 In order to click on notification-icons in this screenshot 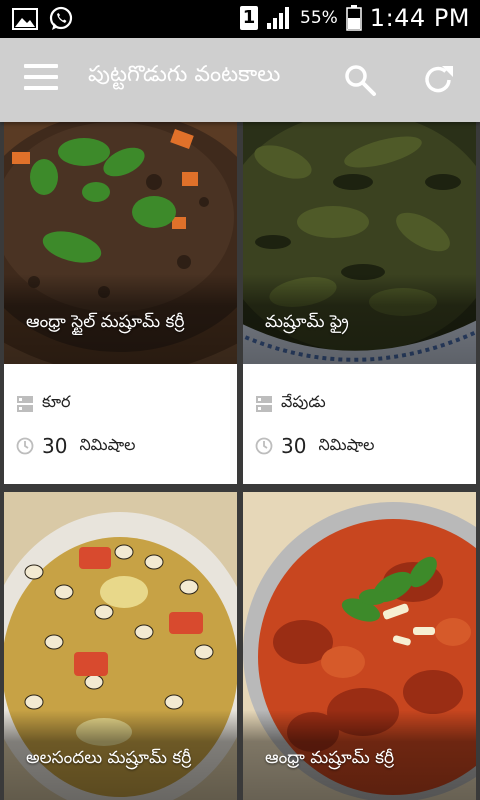, I will do `click(43, 19)`.